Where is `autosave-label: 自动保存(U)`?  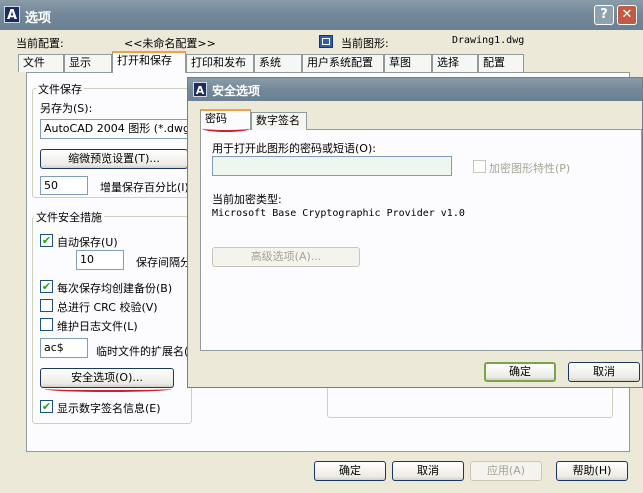
autosave-label: 自动保存(U) is located at coordinates (87, 242).